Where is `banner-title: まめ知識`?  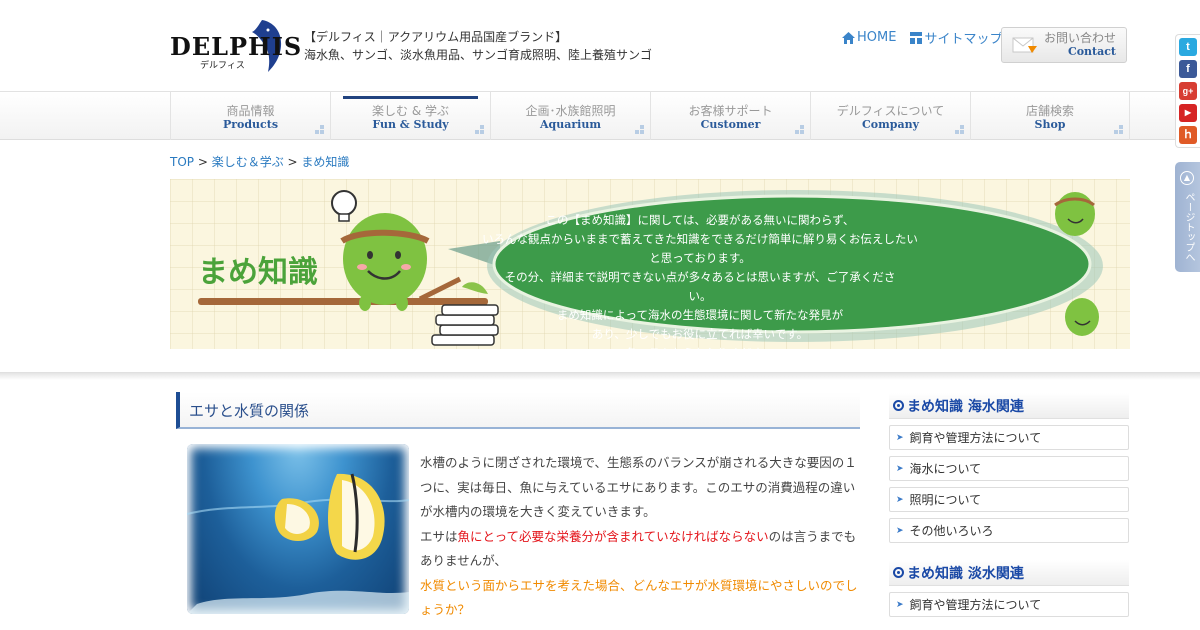
banner-title: まめ知識 is located at coordinates (258, 272).